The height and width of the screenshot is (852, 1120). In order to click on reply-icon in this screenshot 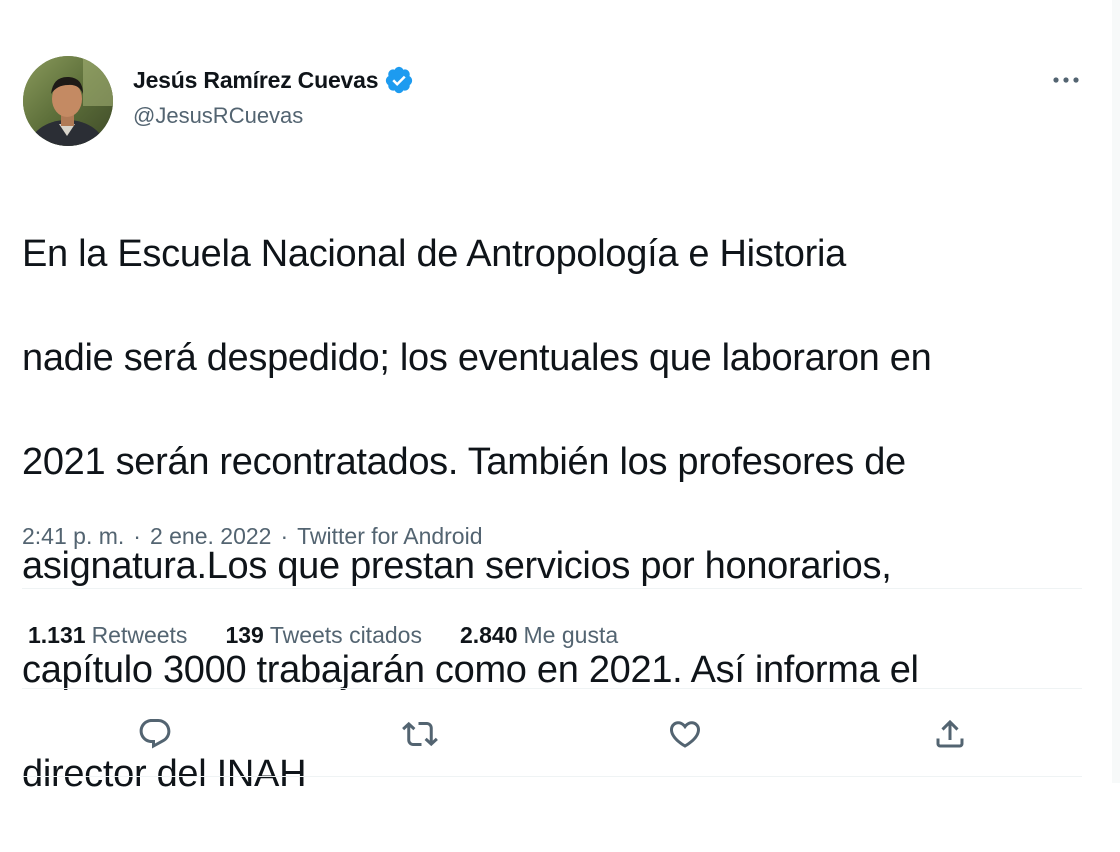, I will do `click(155, 734)`.